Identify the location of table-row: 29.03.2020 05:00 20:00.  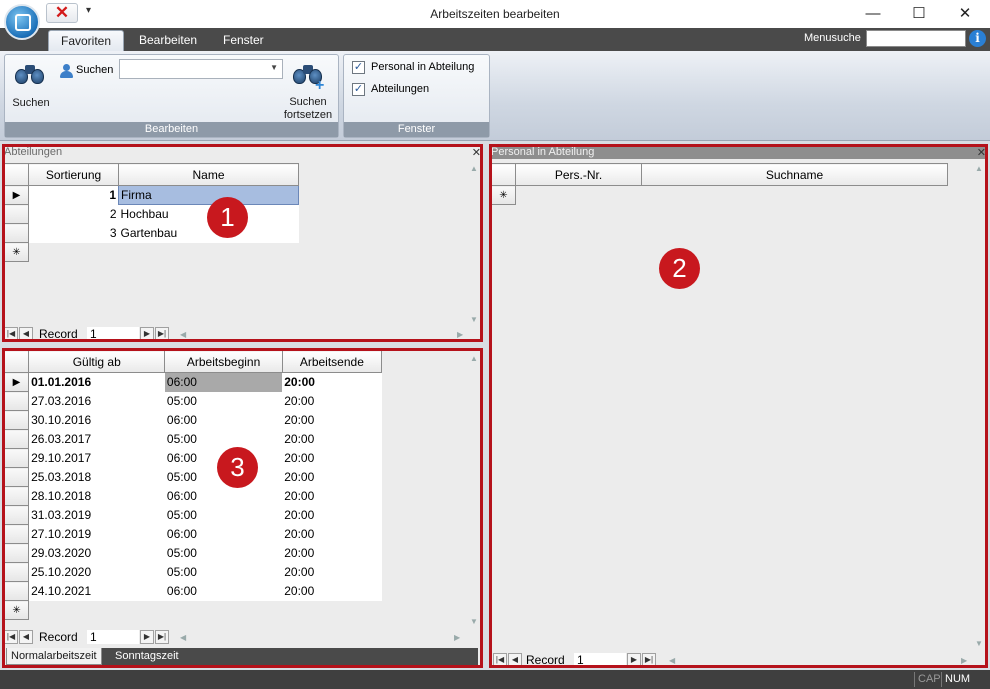
(192, 553).